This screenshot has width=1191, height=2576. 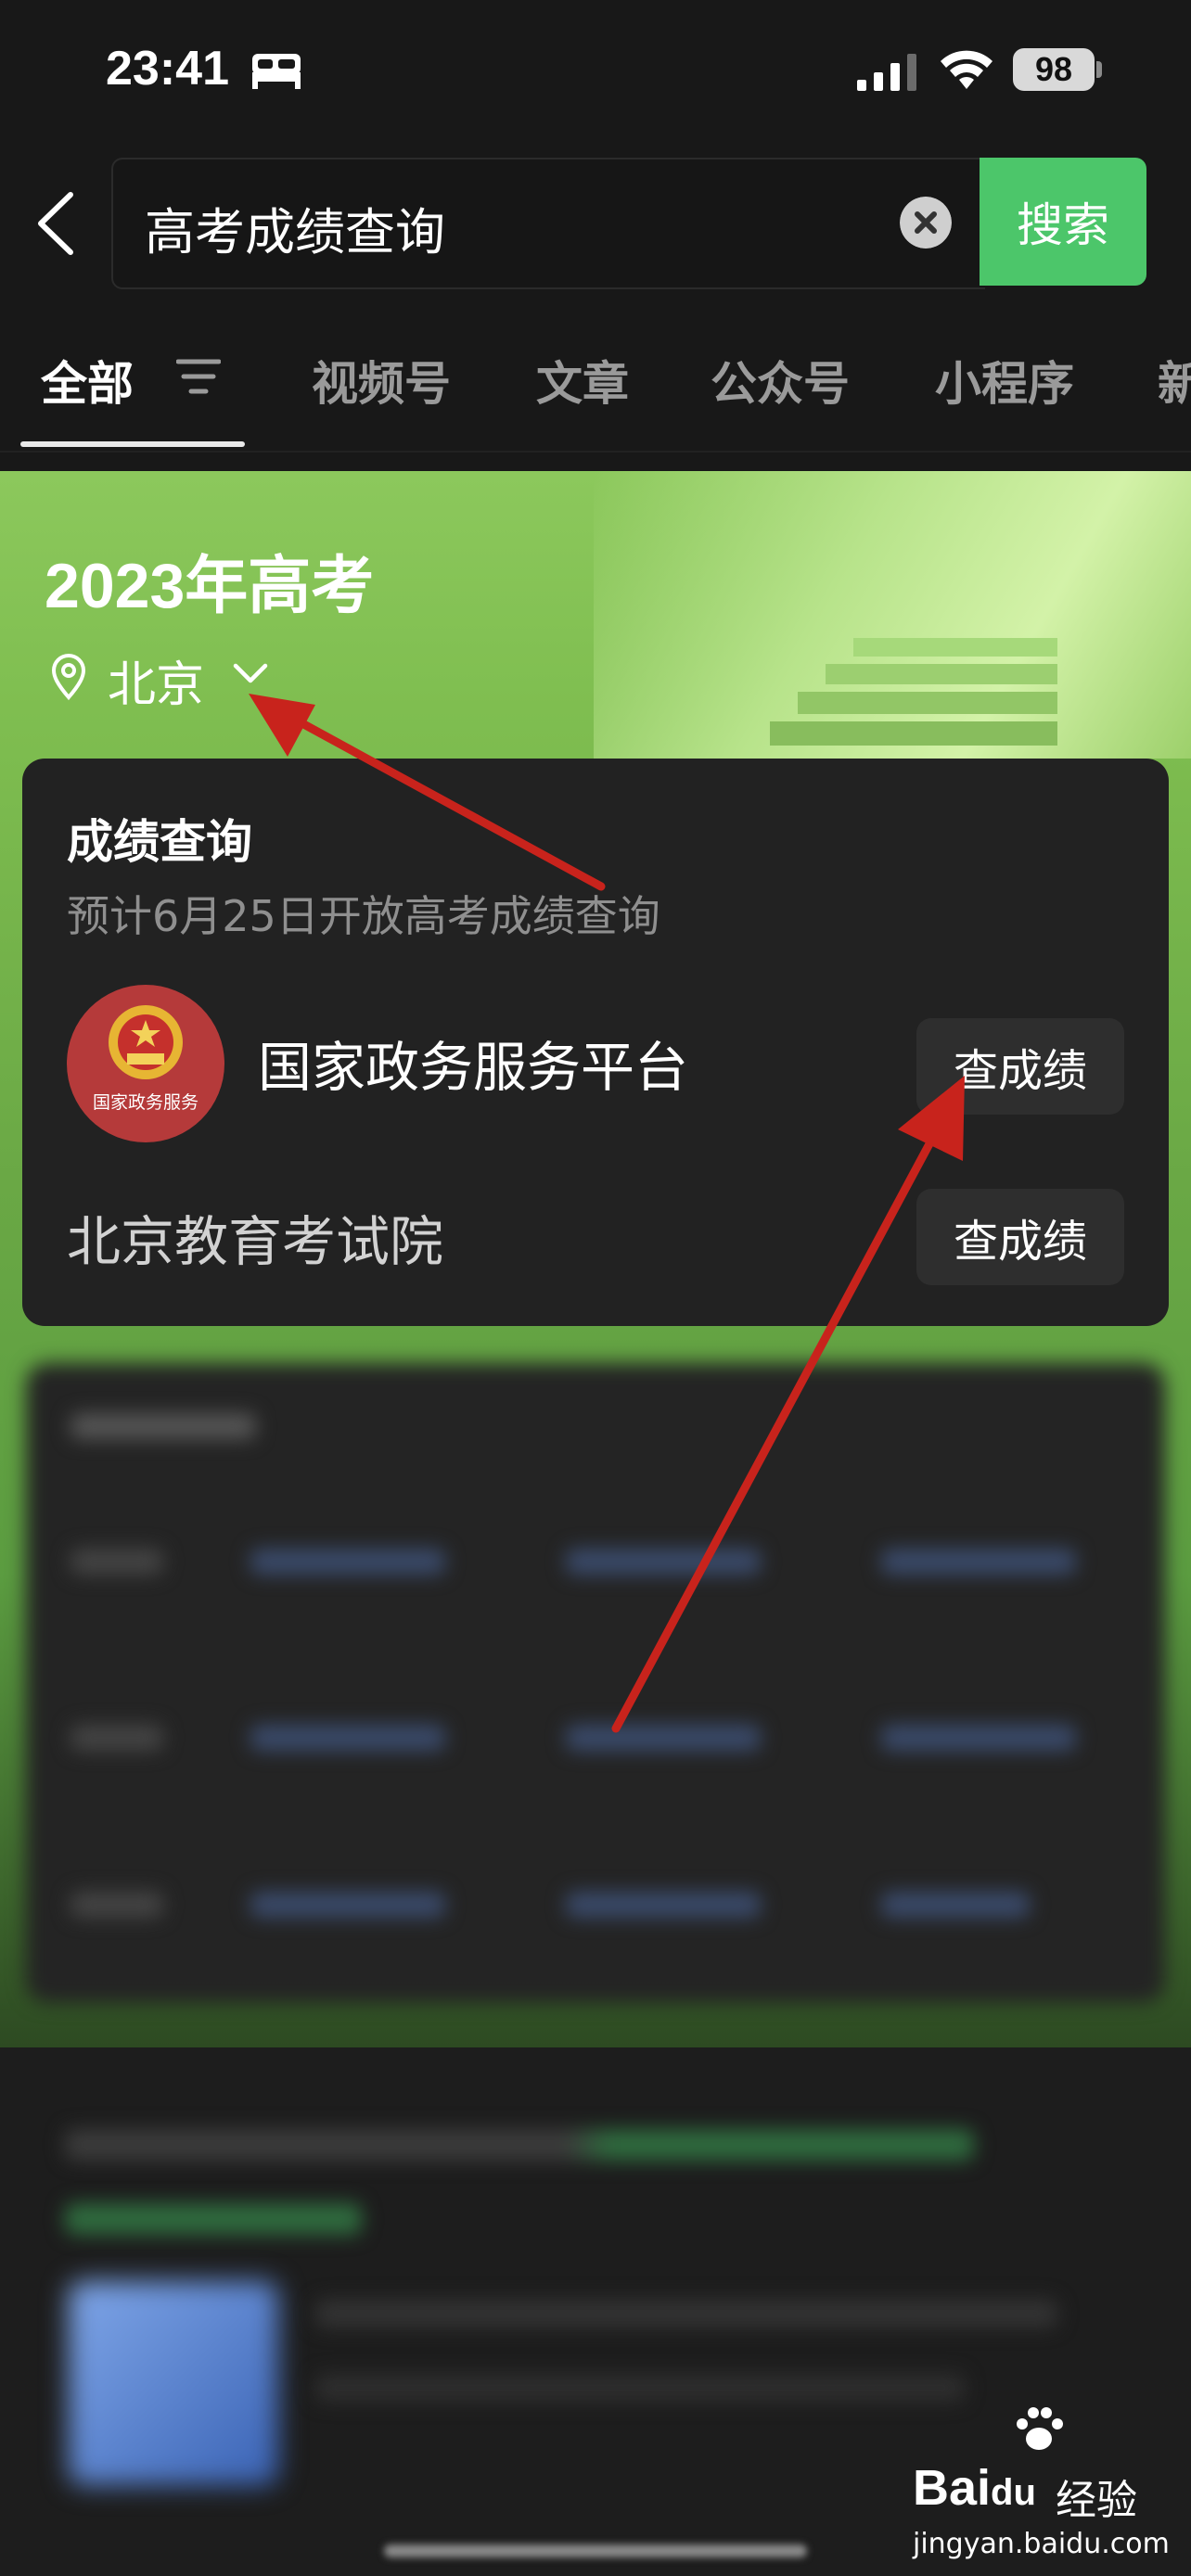 What do you see at coordinates (68, 677) in the screenshot?
I see `location-pin-icon` at bounding box center [68, 677].